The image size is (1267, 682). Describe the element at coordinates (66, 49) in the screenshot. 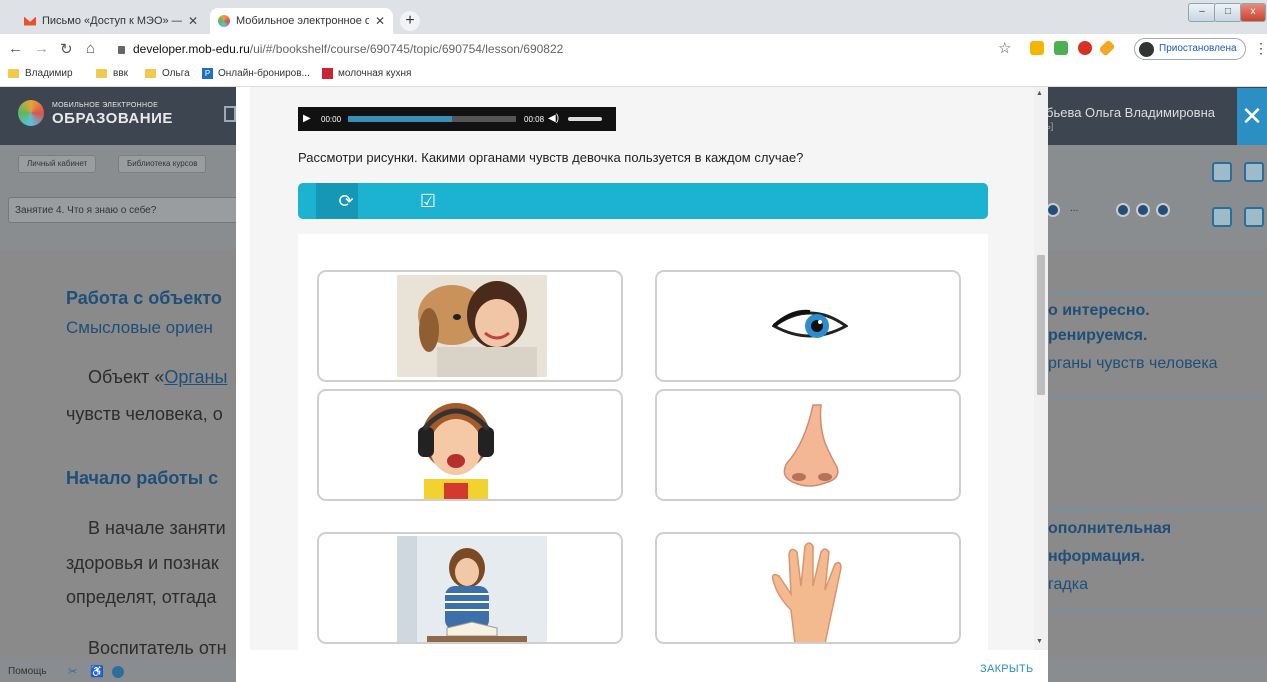

I see `reload-icon: ↻` at that location.